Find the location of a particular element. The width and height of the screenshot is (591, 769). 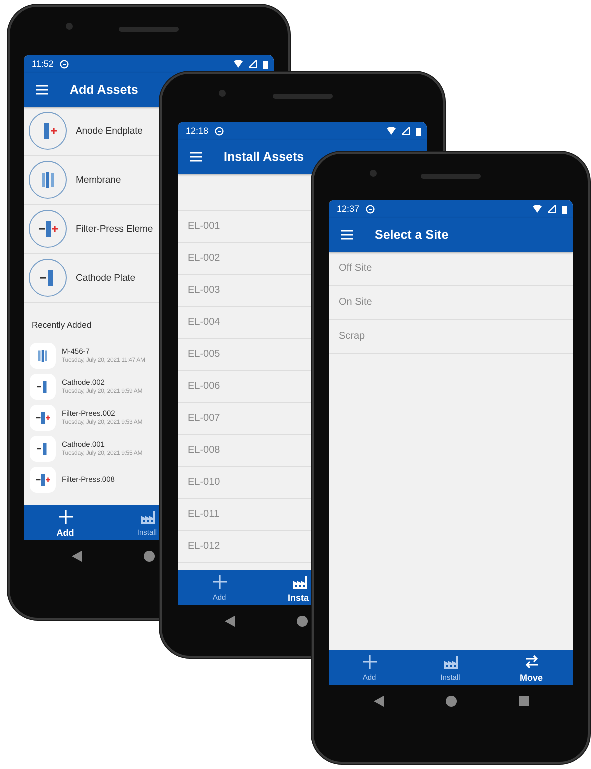

status-time: 12:18 is located at coordinates (197, 131).